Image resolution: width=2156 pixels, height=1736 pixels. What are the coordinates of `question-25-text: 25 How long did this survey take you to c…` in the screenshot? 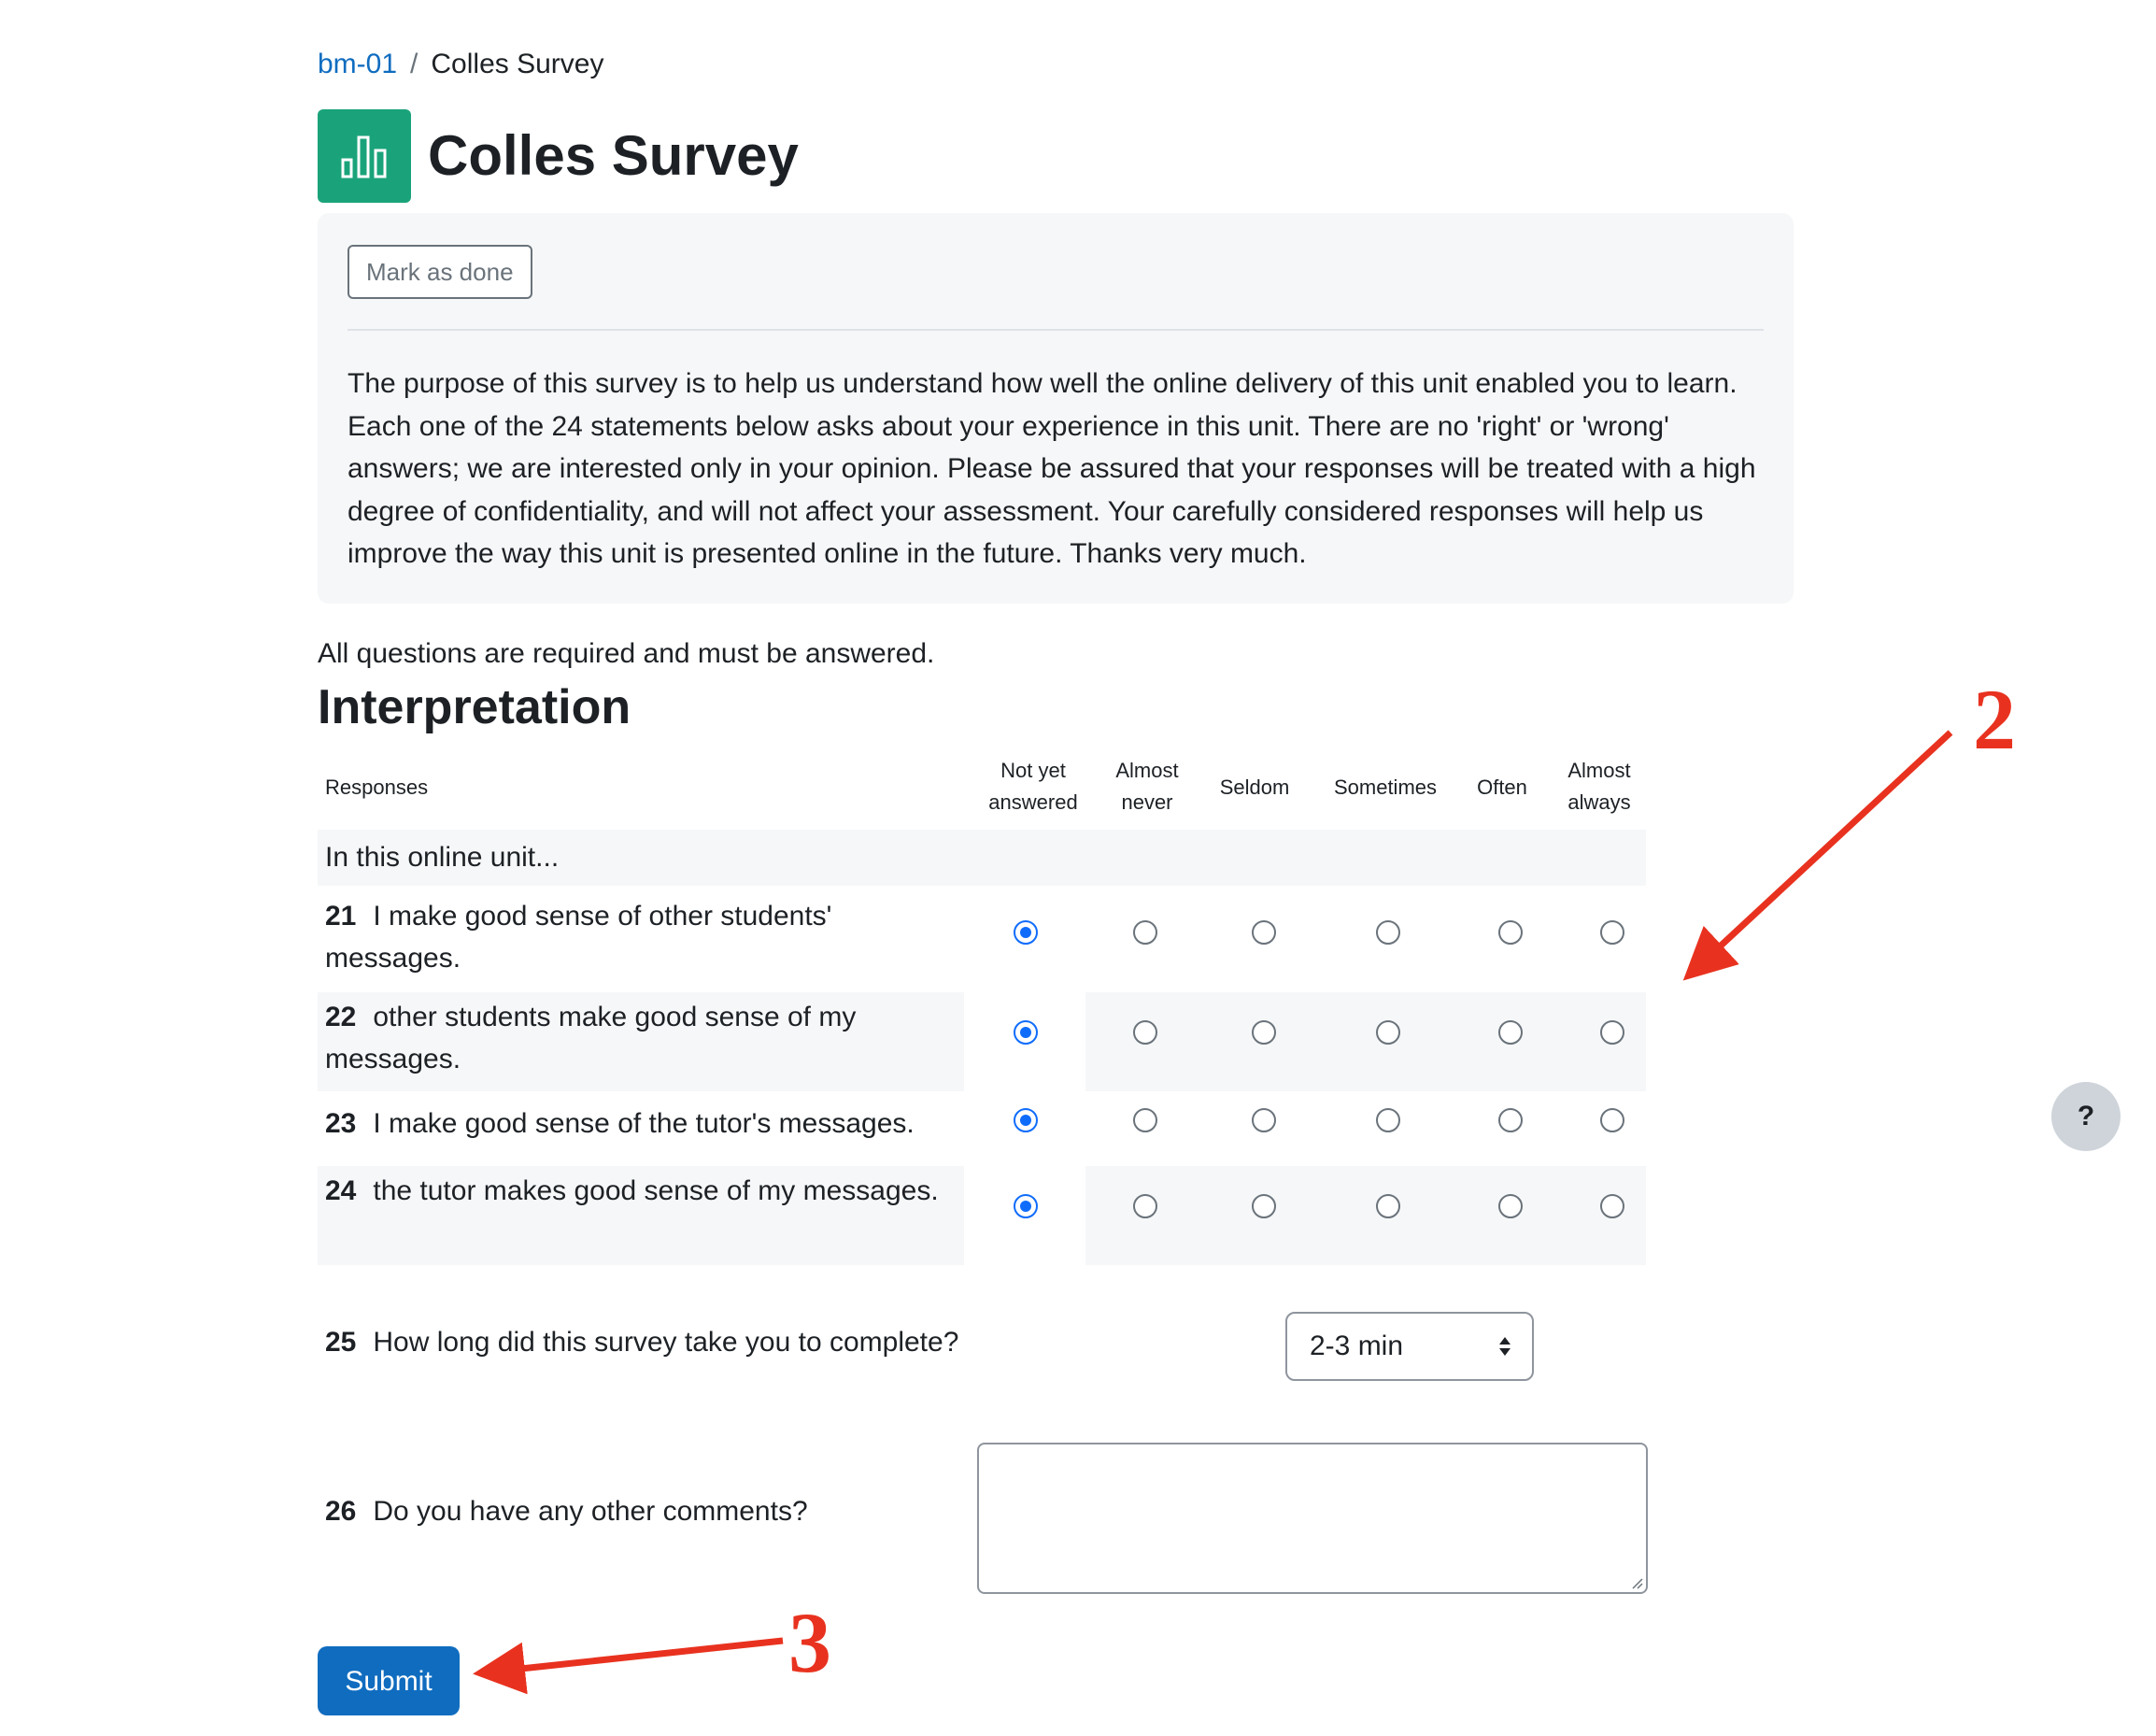 It's located at (642, 1342).